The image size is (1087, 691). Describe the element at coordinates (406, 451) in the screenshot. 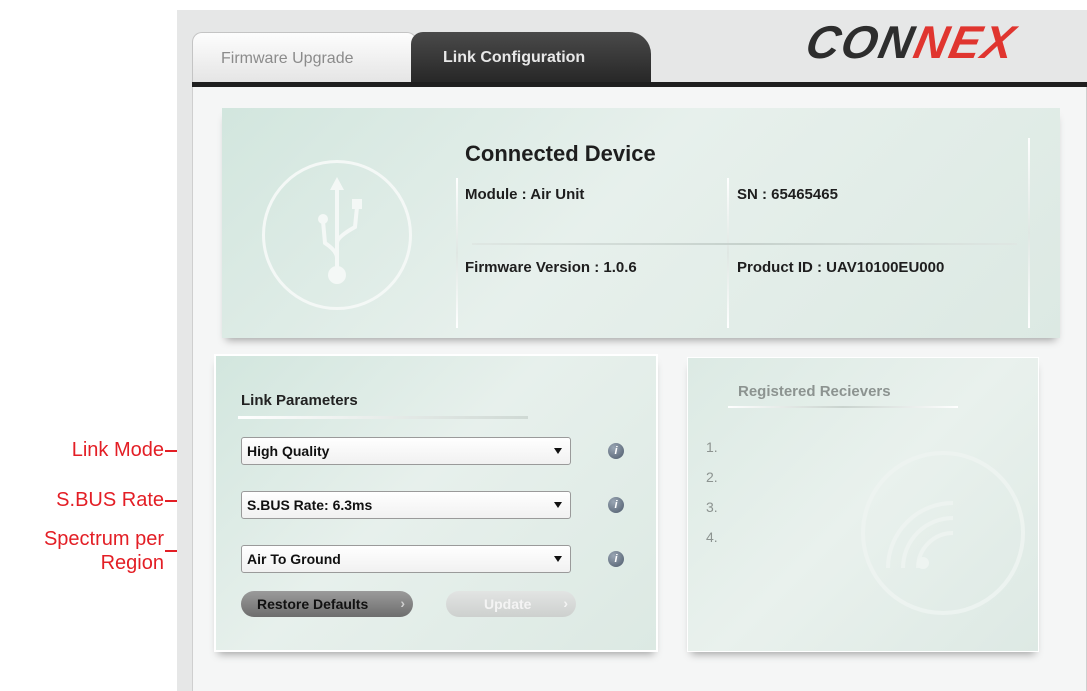

I see `link-mode-select: High Quality` at that location.